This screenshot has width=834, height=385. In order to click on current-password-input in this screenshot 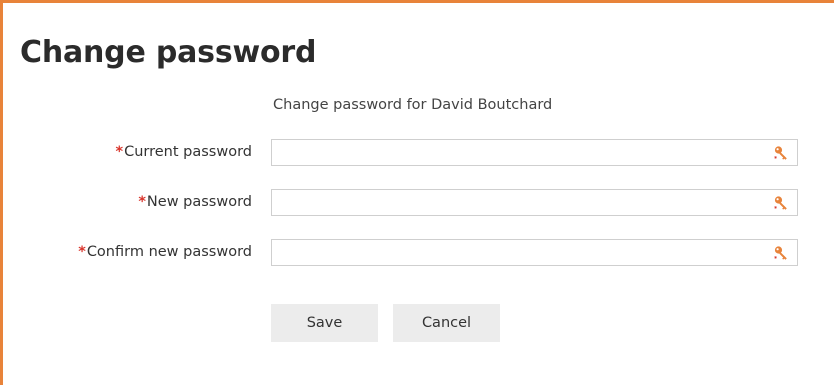, I will do `click(534, 152)`.